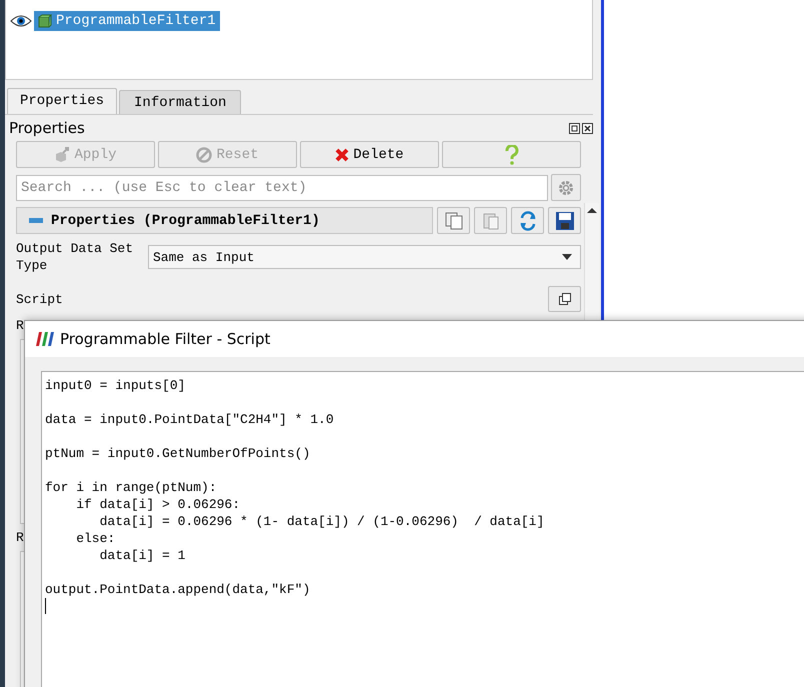  I want to click on copy-icon, so click(453, 221).